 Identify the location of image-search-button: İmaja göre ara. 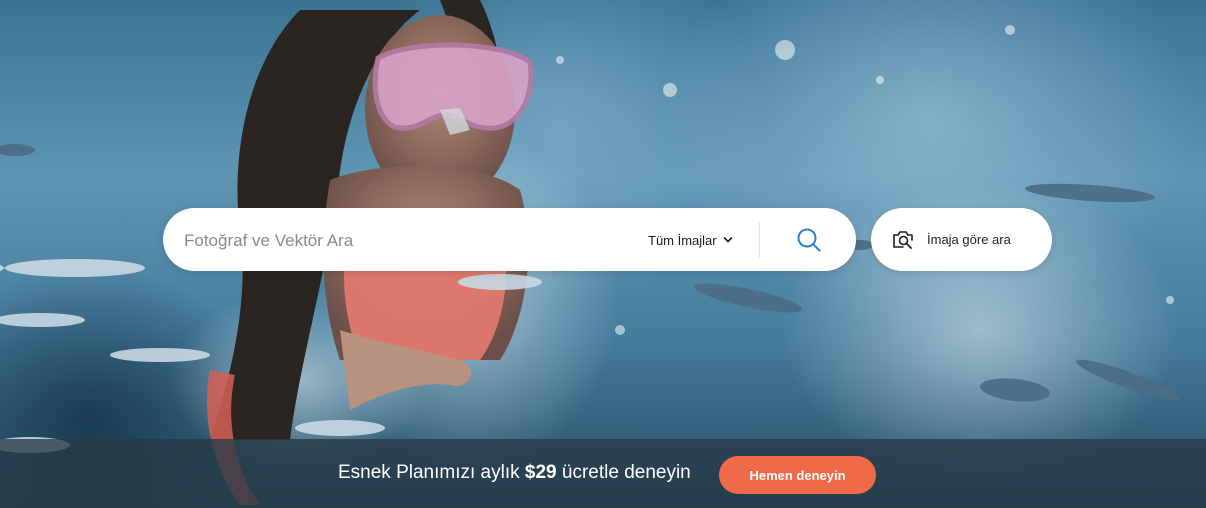
(961, 239).